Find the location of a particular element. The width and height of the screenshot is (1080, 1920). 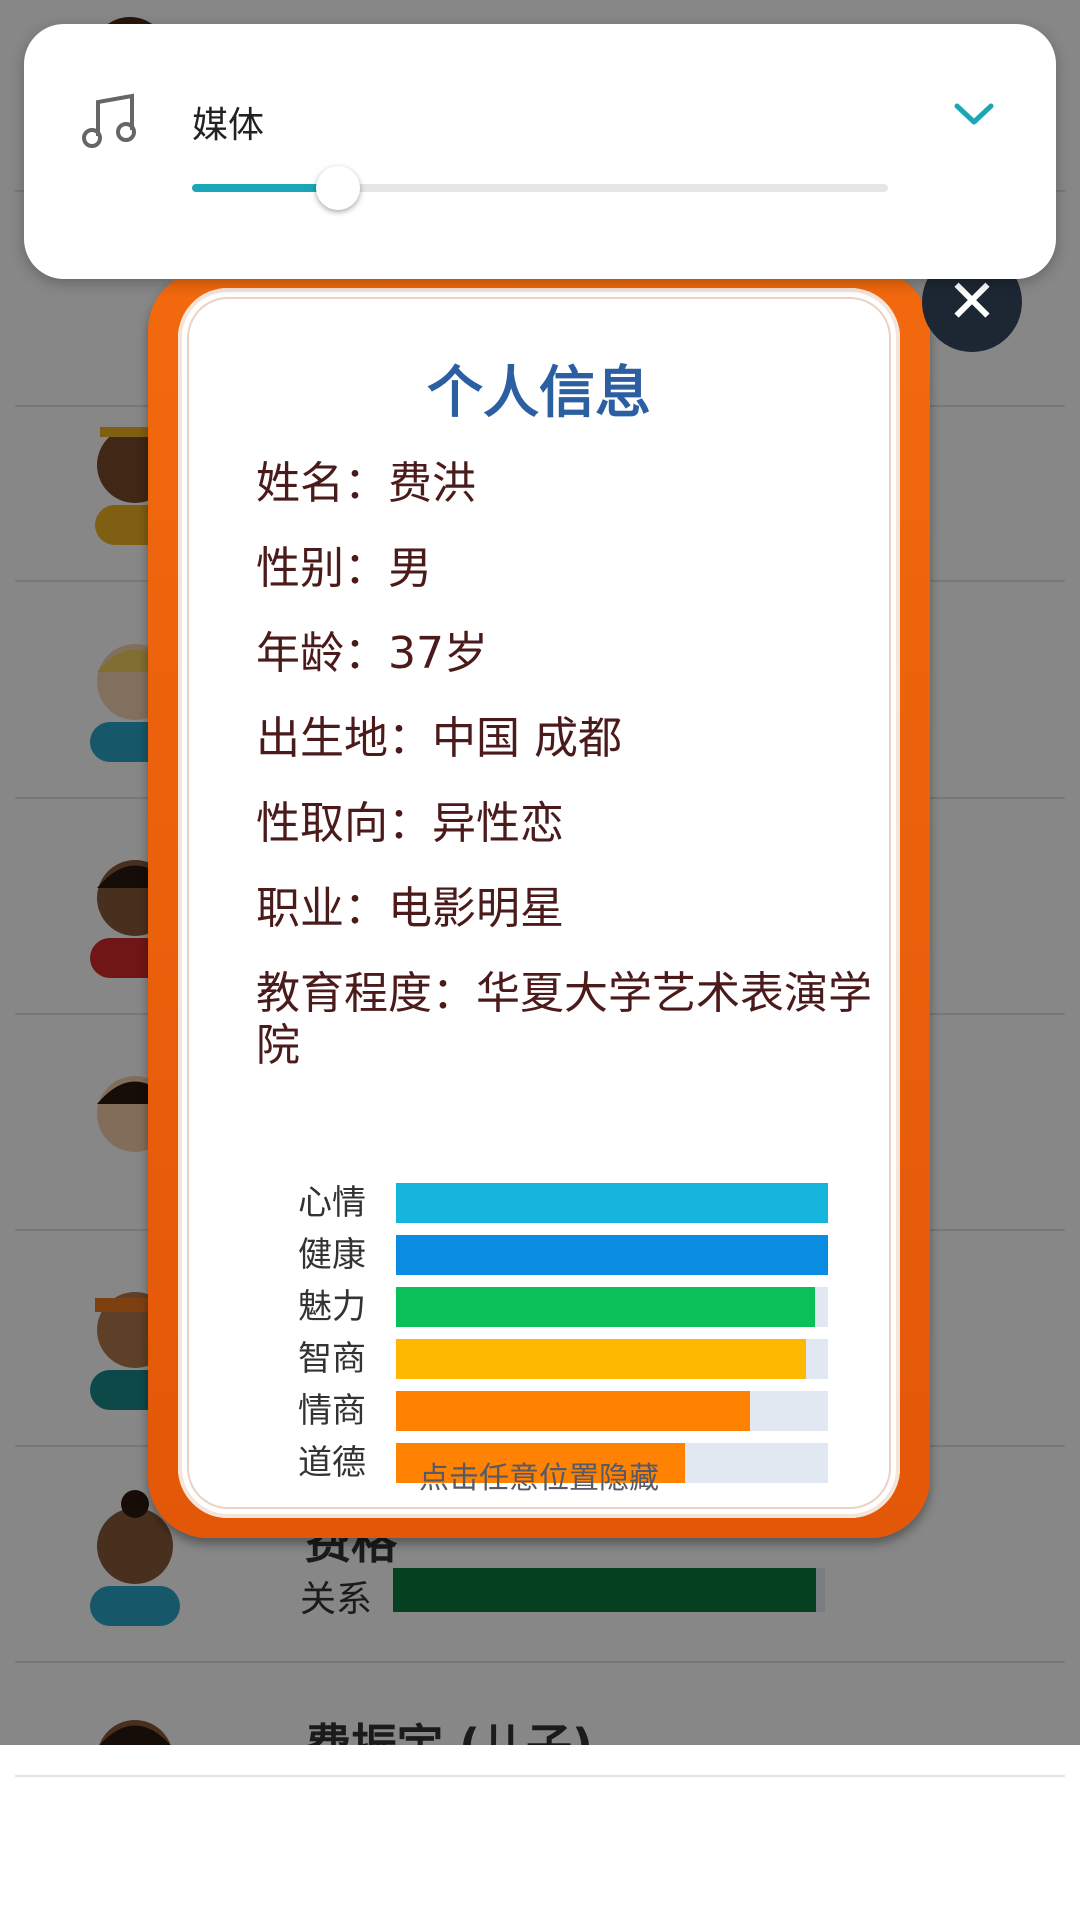

chevron-down-icon is located at coordinates (974, 114).